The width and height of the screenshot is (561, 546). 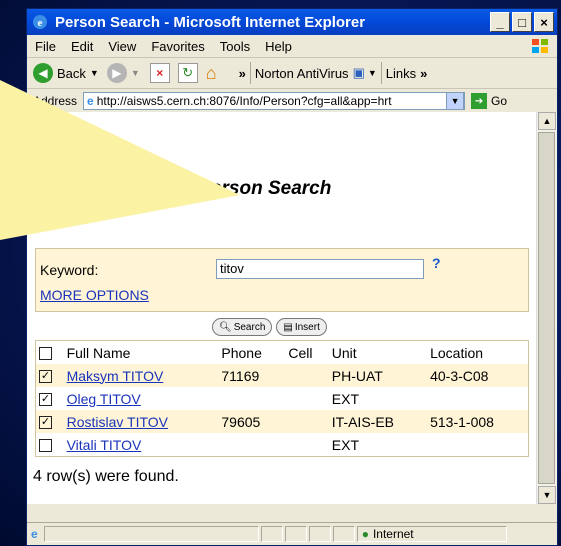 What do you see at coordinates (307, 327) in the screenshot?
I see `insert-button-label: Insert` at bounding box center [307, 327].